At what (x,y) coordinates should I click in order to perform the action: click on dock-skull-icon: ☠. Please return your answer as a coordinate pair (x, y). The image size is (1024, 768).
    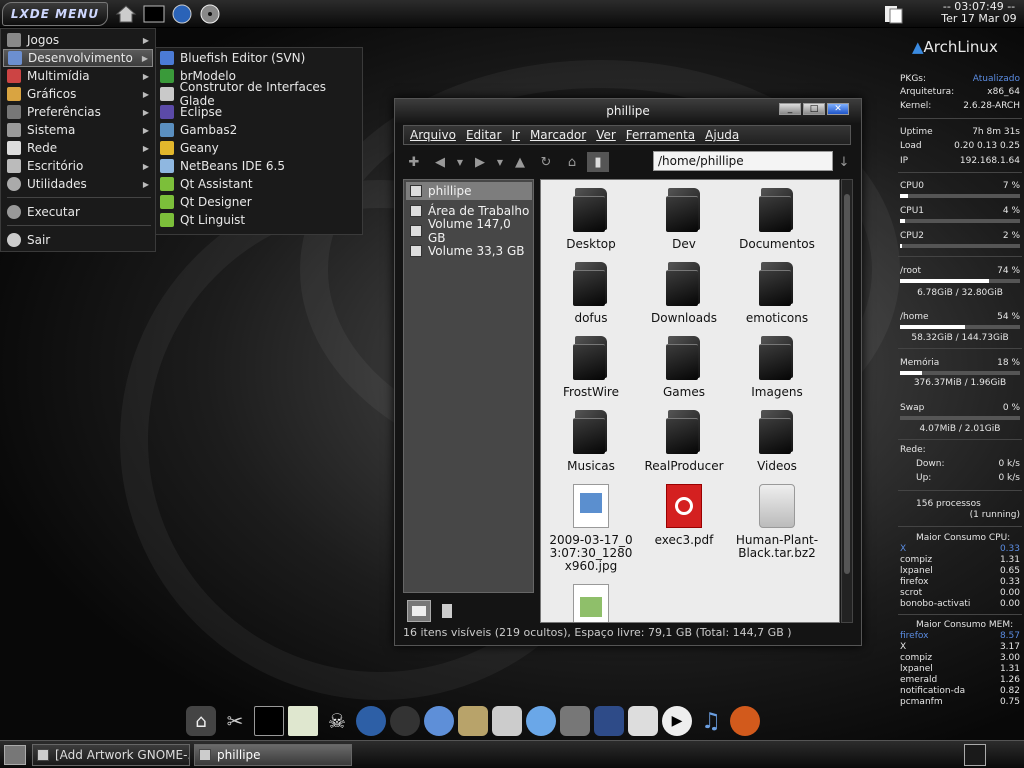
    Looking at the image, I should click on (337, 721).